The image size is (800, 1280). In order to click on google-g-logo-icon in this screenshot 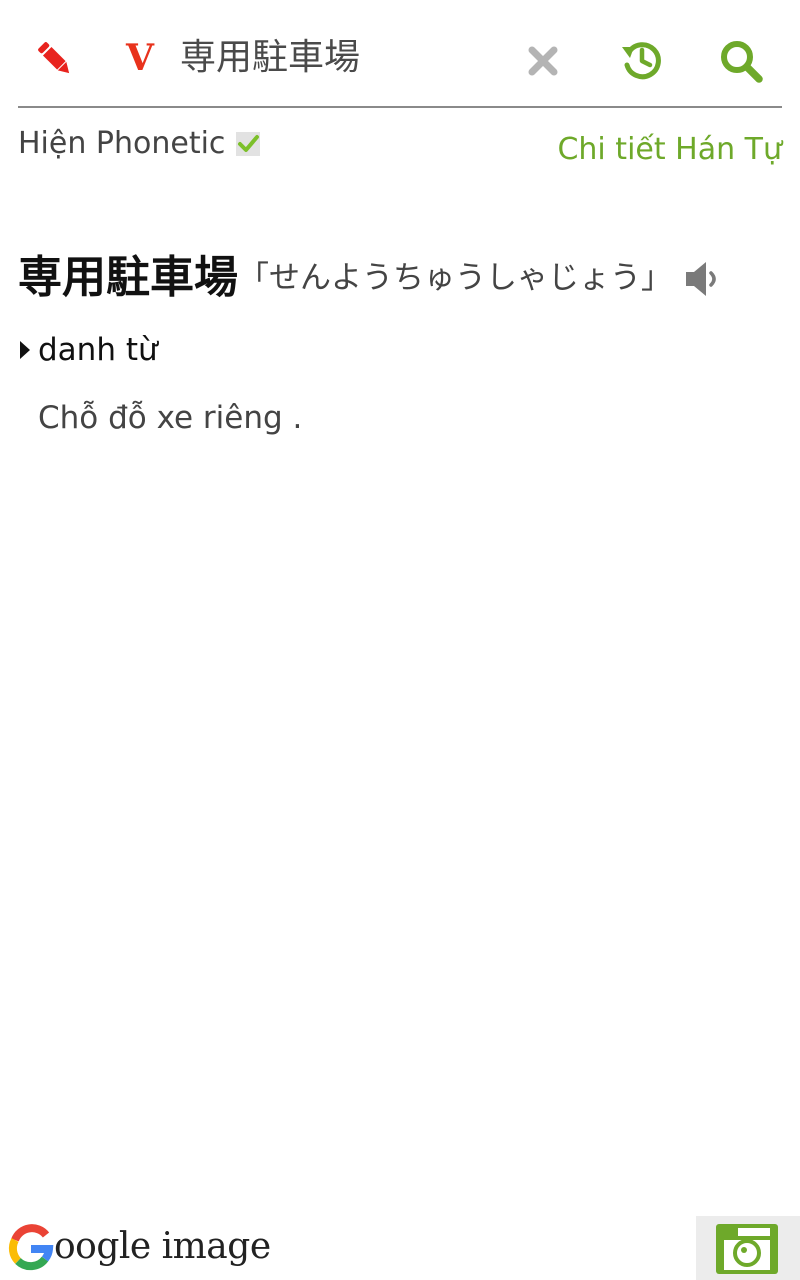, I will do `click(31, 1247)`.